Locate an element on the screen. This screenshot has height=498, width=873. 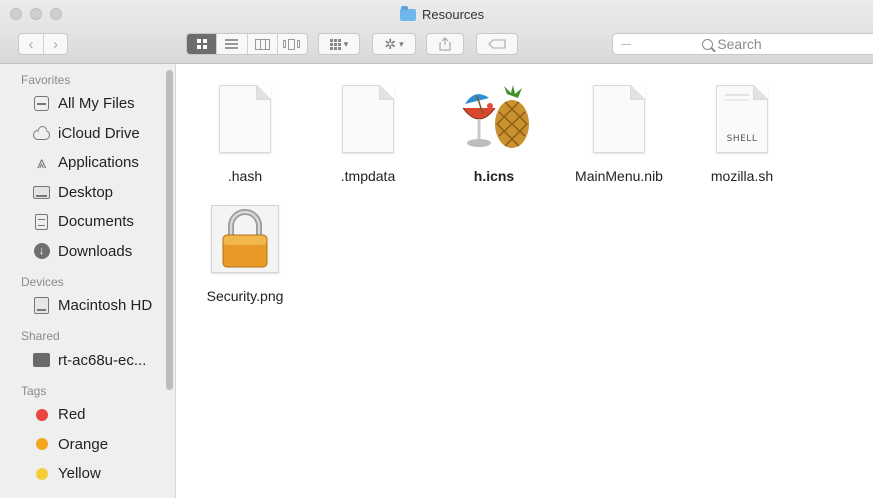
view-mode-selector is located at coordinates (247, 44).